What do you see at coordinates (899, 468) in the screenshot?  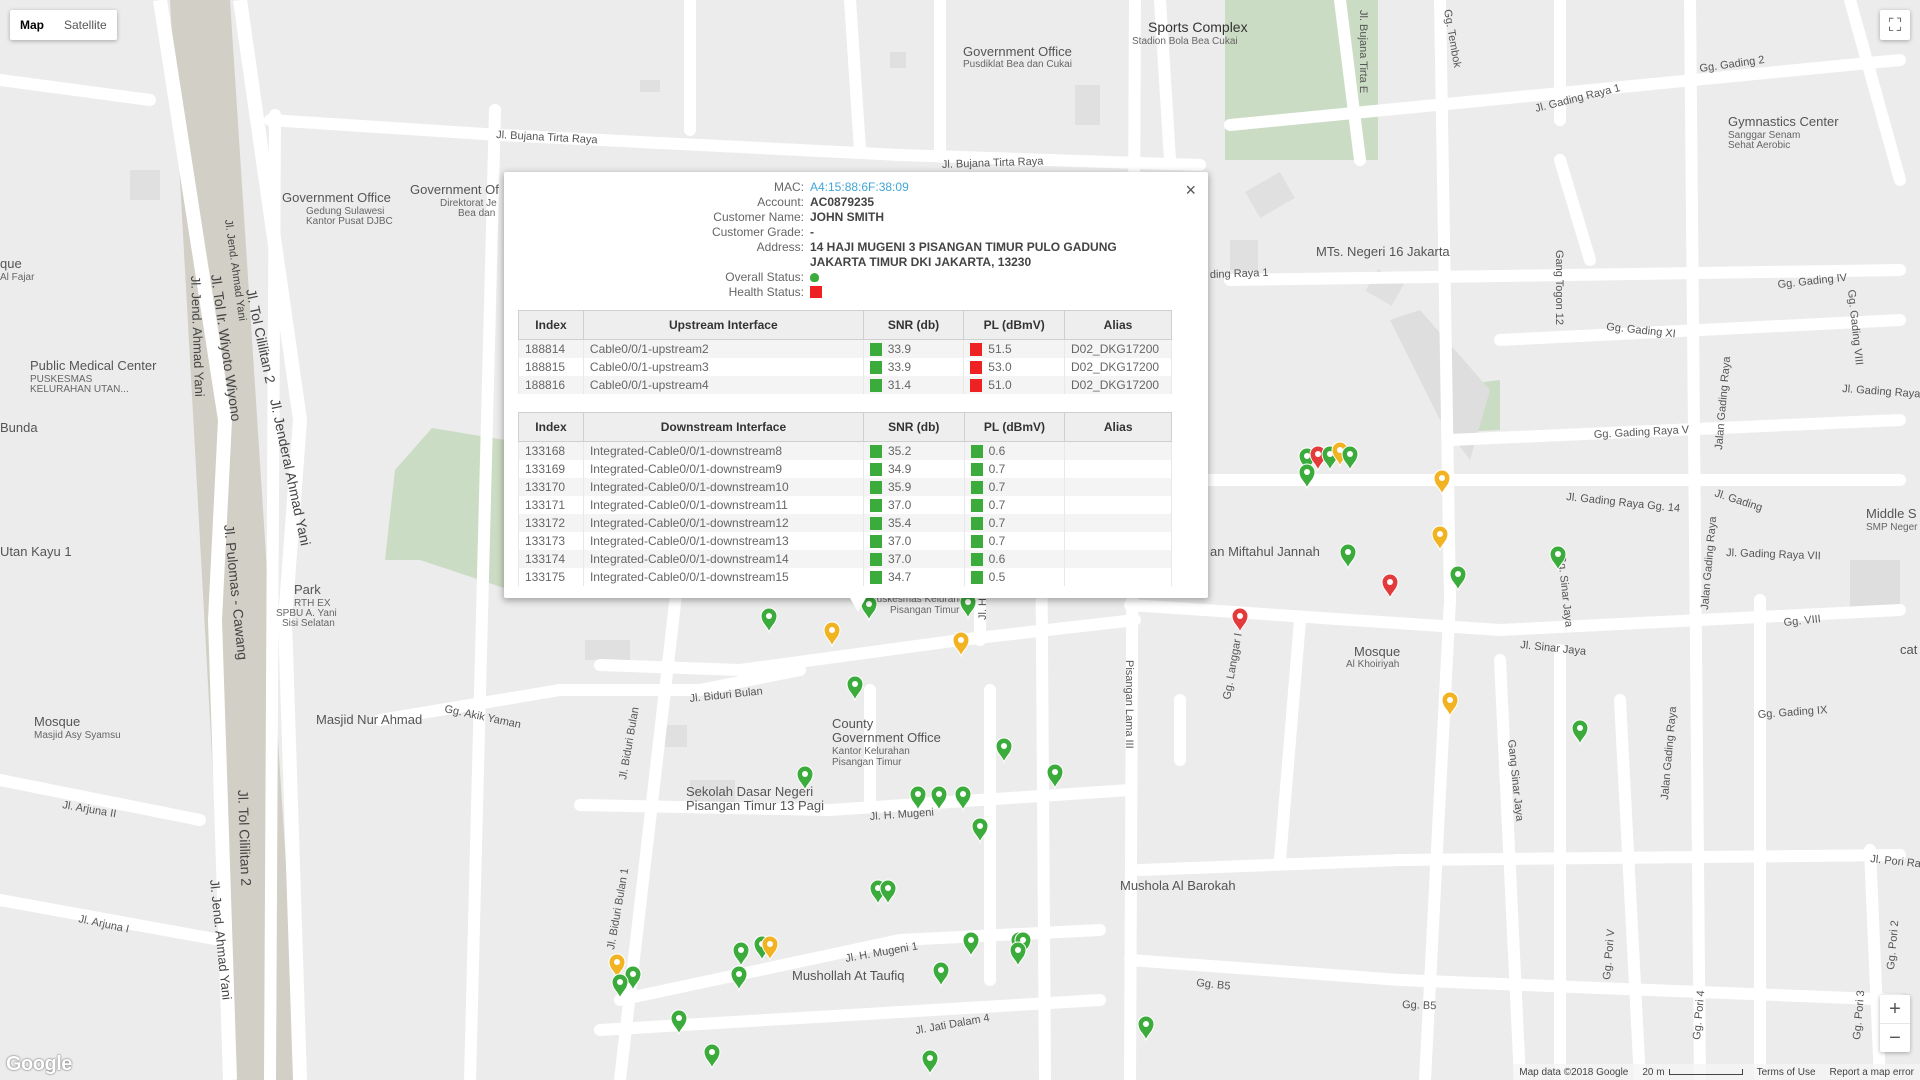 I see `downstream-snr-value: 34.9` at bounding box center [899, 468].